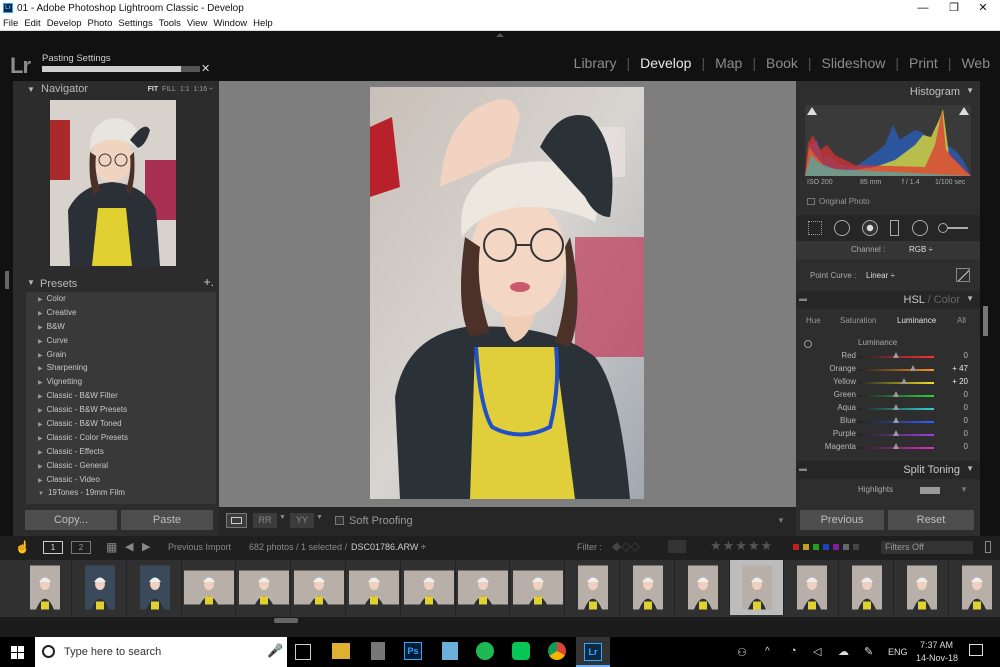 The image size is (1000, 667). What do you see at coordinates (920, 228) in the screenshot?
I see `radial-filter-icon` at bounding box center [920, 228].